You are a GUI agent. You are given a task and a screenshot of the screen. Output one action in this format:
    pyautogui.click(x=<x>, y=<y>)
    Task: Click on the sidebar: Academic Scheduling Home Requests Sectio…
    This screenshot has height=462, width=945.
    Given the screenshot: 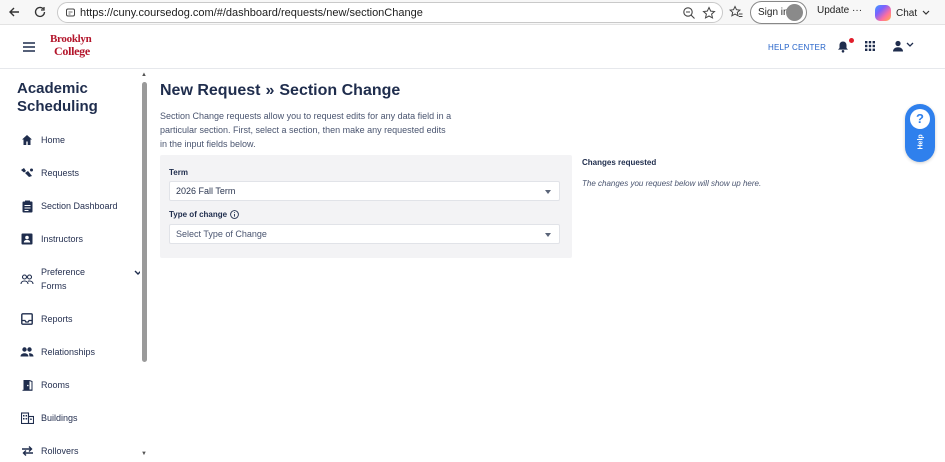 What is the action you would take?
    pyautogui.click(x=75, y=266)
    